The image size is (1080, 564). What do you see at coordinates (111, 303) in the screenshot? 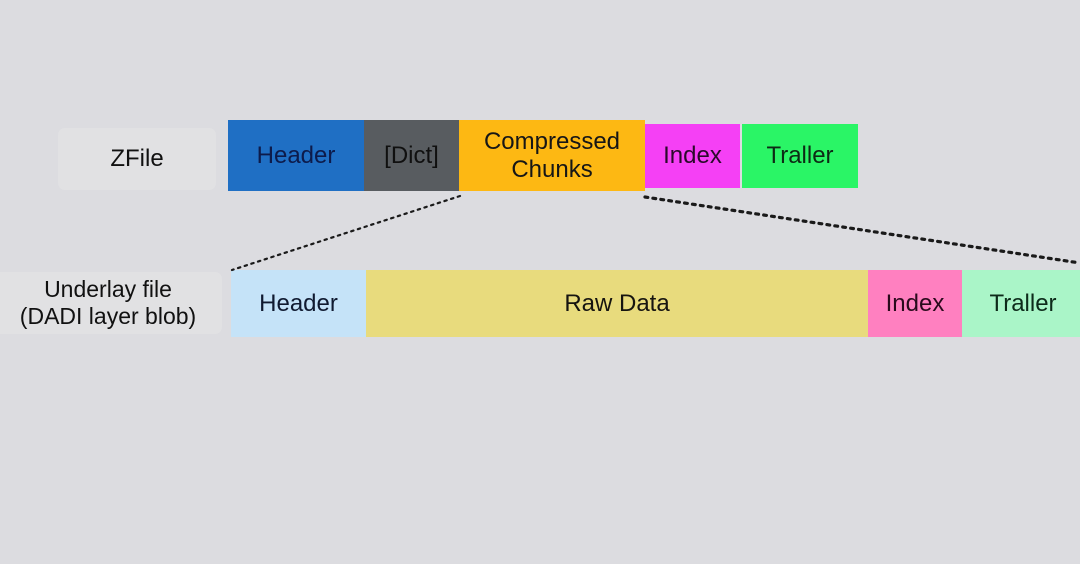
I see `underlay-row-label: Underlay file (DADI layer blob)` at bounding box center [111, 303].